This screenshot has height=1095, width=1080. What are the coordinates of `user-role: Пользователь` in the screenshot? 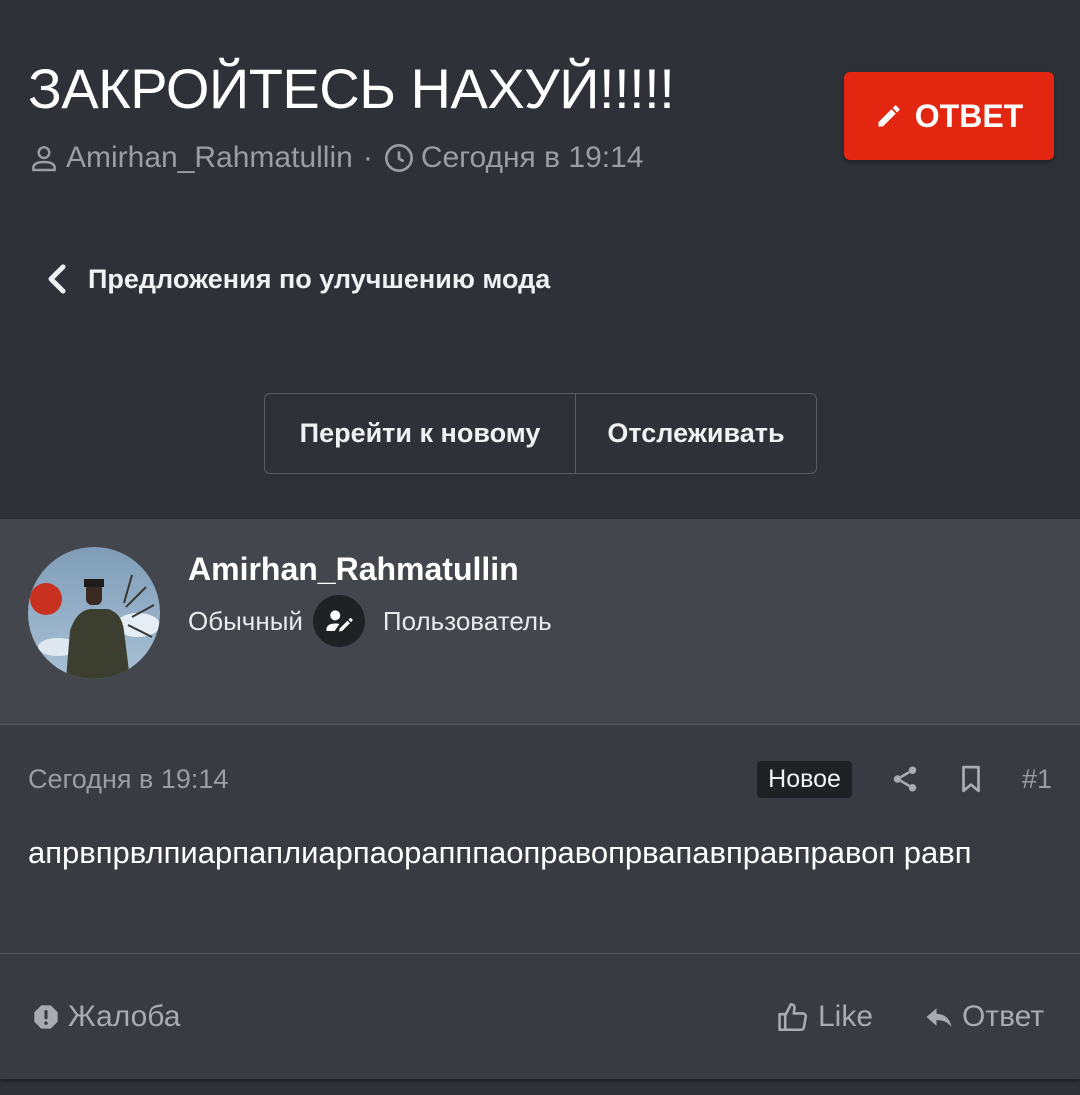 It's located at (467, 620).